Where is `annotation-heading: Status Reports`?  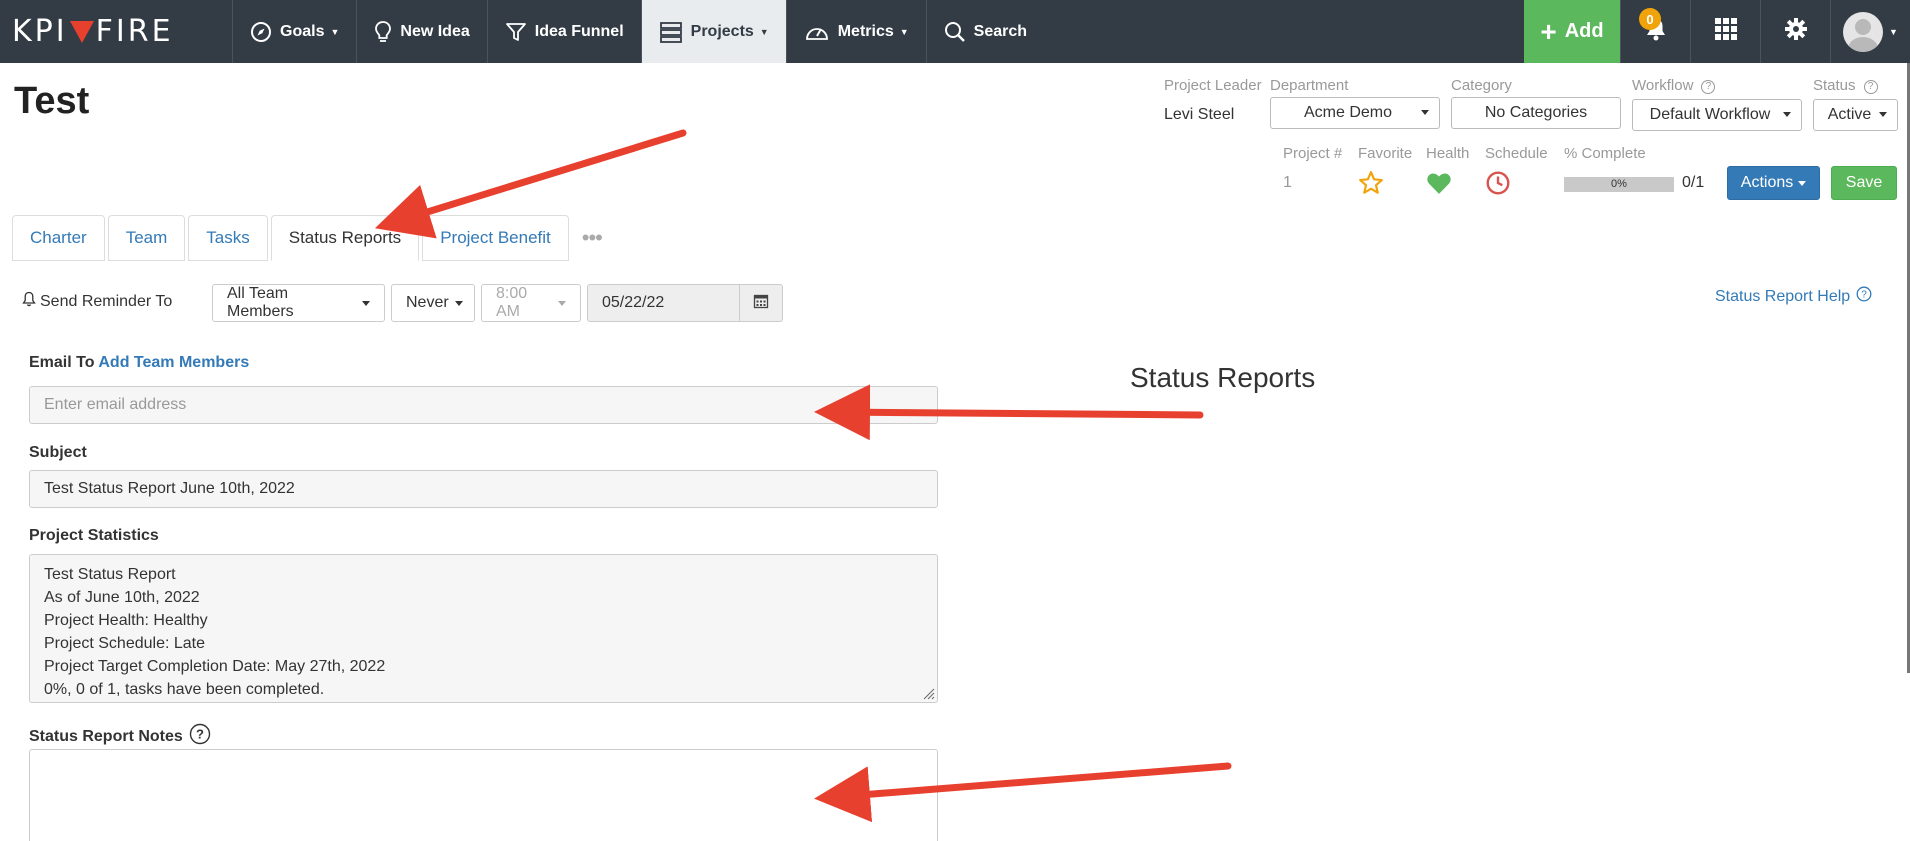 annotation-heading: Status Reports is located at coordinates (1223, 377).